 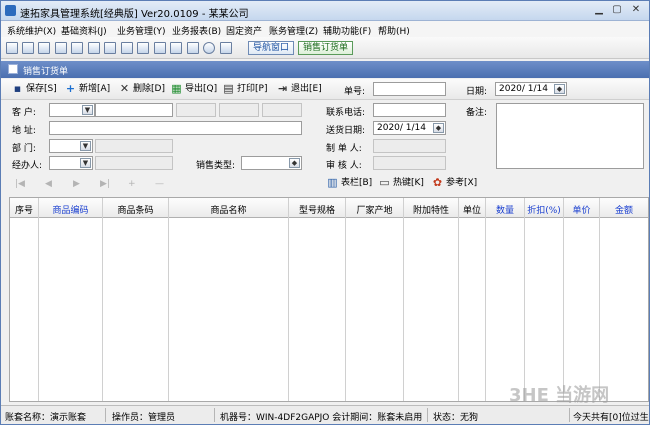 I want to click on date-input: 2020/ 1/14 ◆, so click(x=531, y=89).